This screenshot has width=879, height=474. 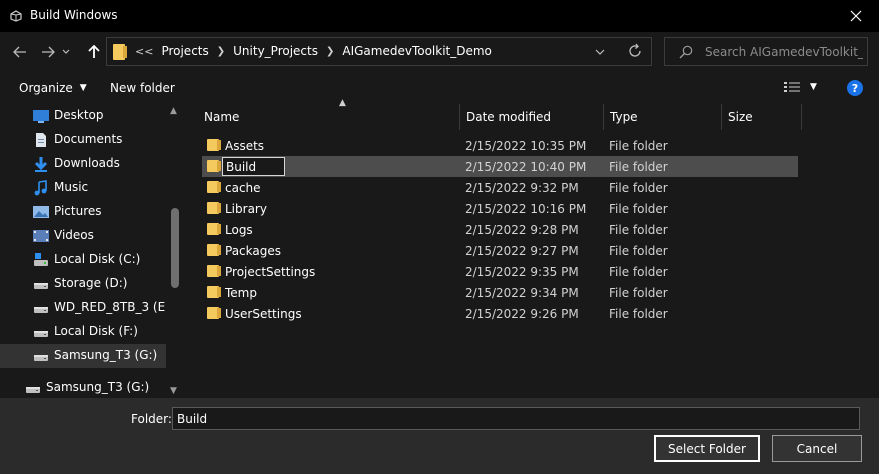 I want to click on arrow-left-icon, so click(x=19, y=52).